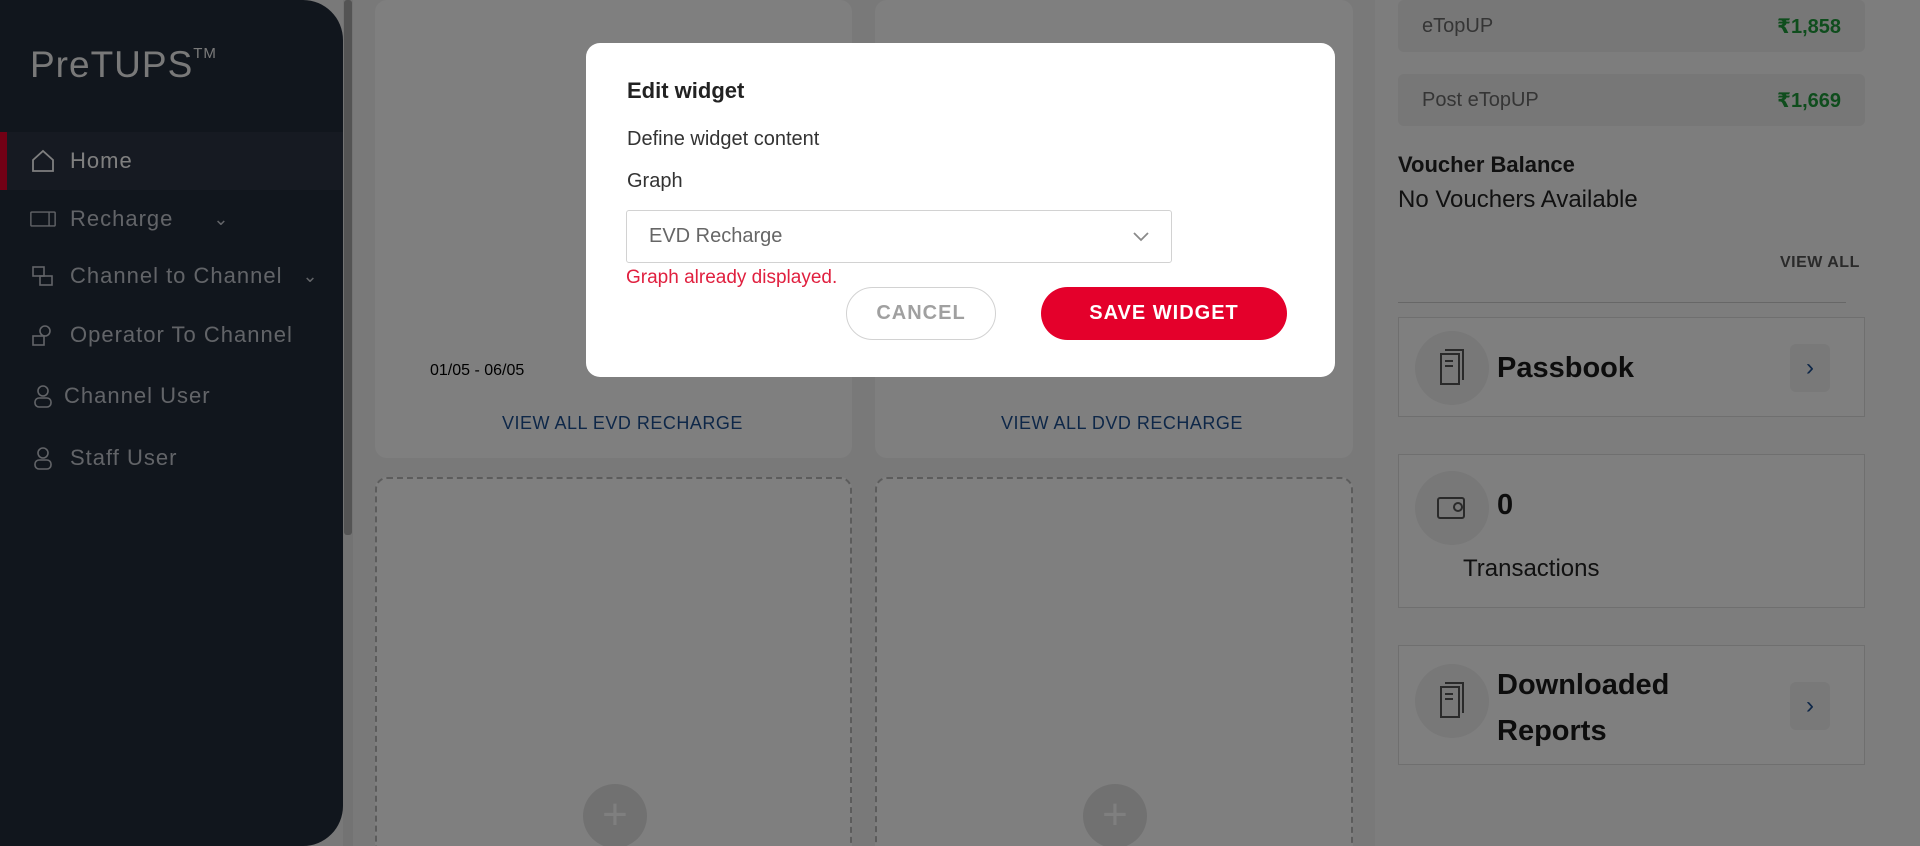  What do you see at coordinates (732, 277) in the screenshot?
I see `error-message: Graph already displayed.` at bounding box center [732, 277].